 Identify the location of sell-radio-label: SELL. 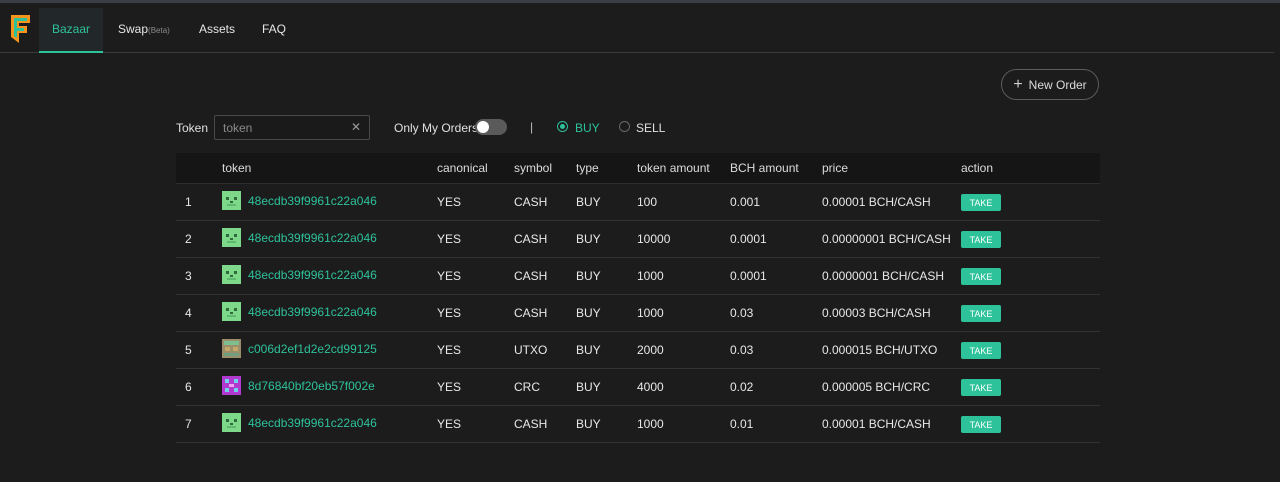
(650, 128).